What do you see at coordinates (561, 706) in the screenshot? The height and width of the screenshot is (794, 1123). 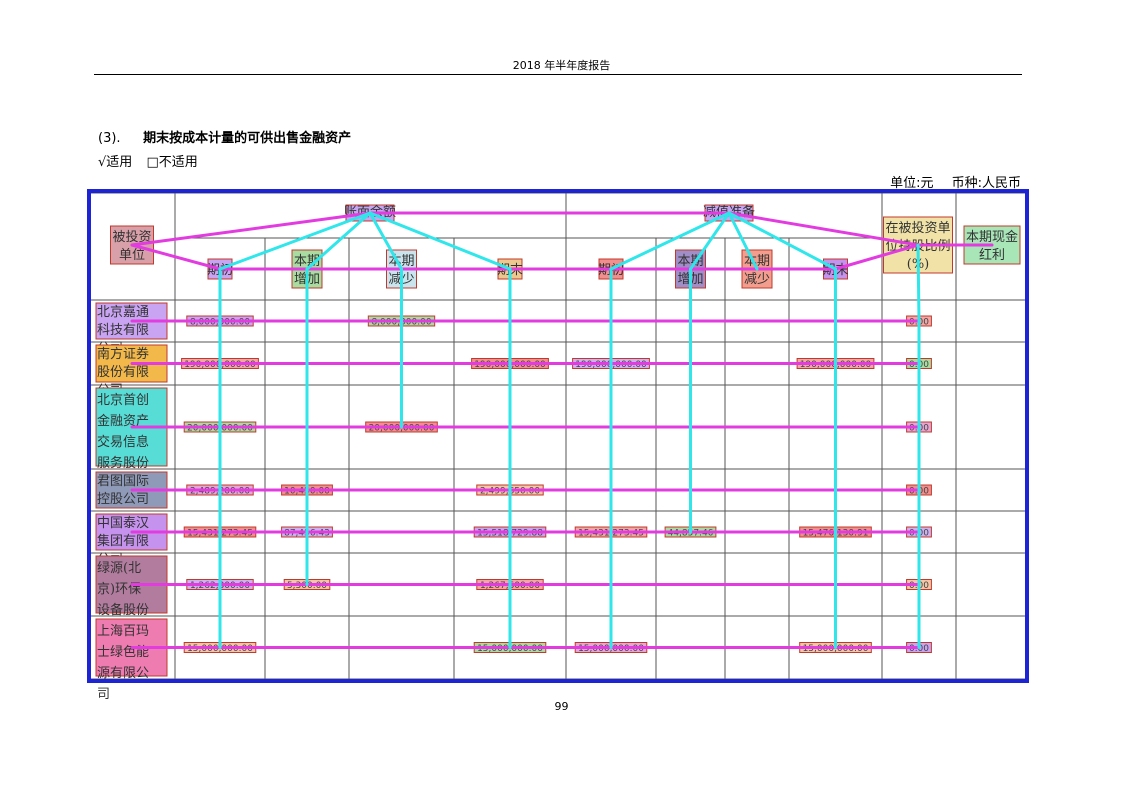 I see `page-number: 99` at bounding box center [561, 706].